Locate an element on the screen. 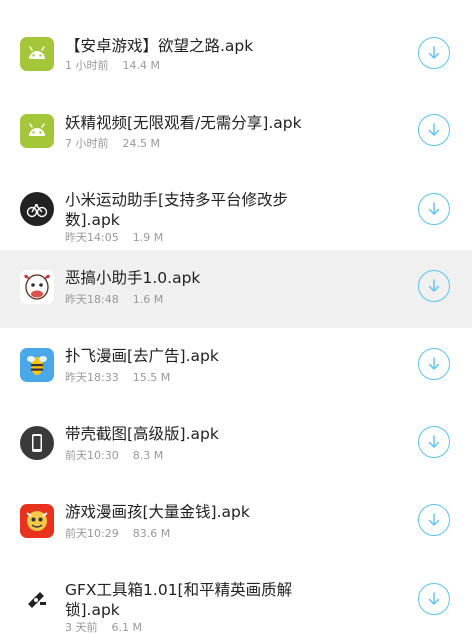 This screenshot has width=472, height=635. list-item: GFX工具箱1.01[和平精英画质解锁].apk 3 天前 6.1 M is located at coordinates (236, 598).